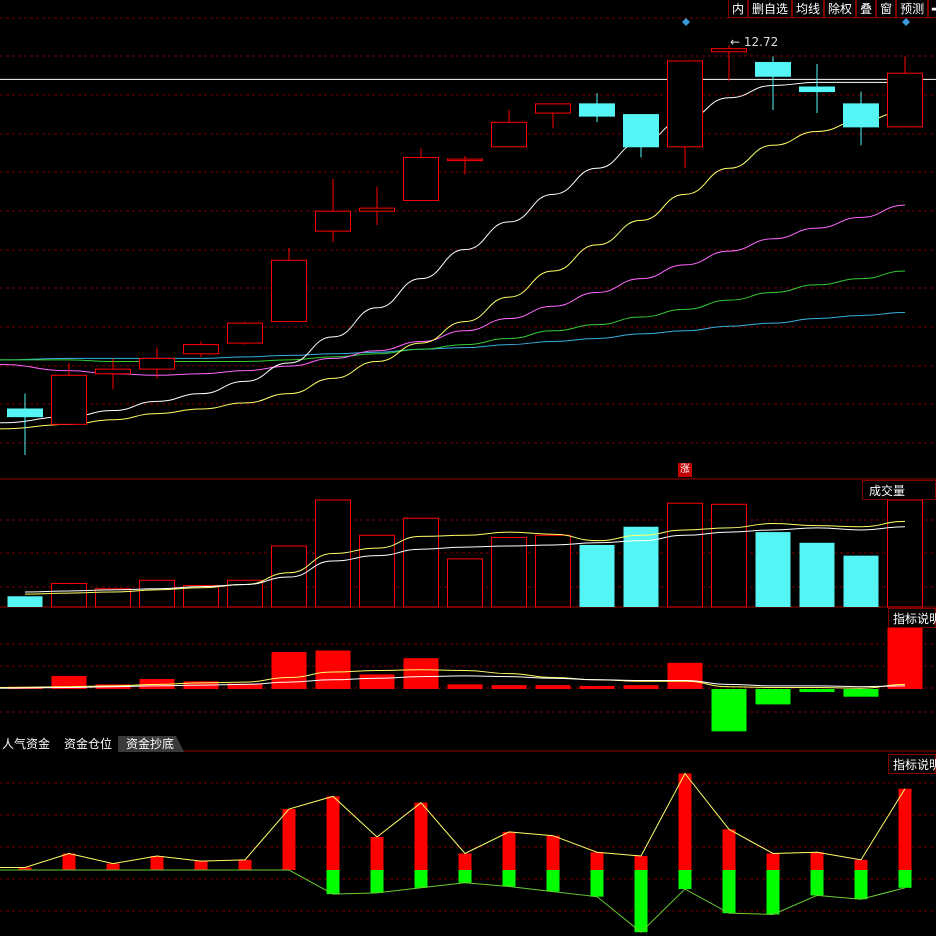 The height and width of the screenshot is (936, 936). What do you see at coordinates (840, 9) in the screenshot?
I see `toolbar-ex-rights-button: 除权` at bounding box center [840, 9].